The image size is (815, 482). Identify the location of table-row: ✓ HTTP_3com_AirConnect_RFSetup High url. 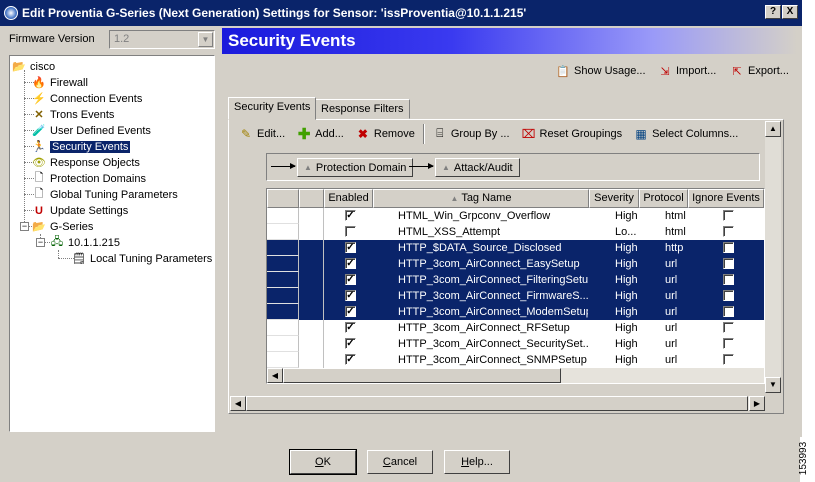
(515, 328).